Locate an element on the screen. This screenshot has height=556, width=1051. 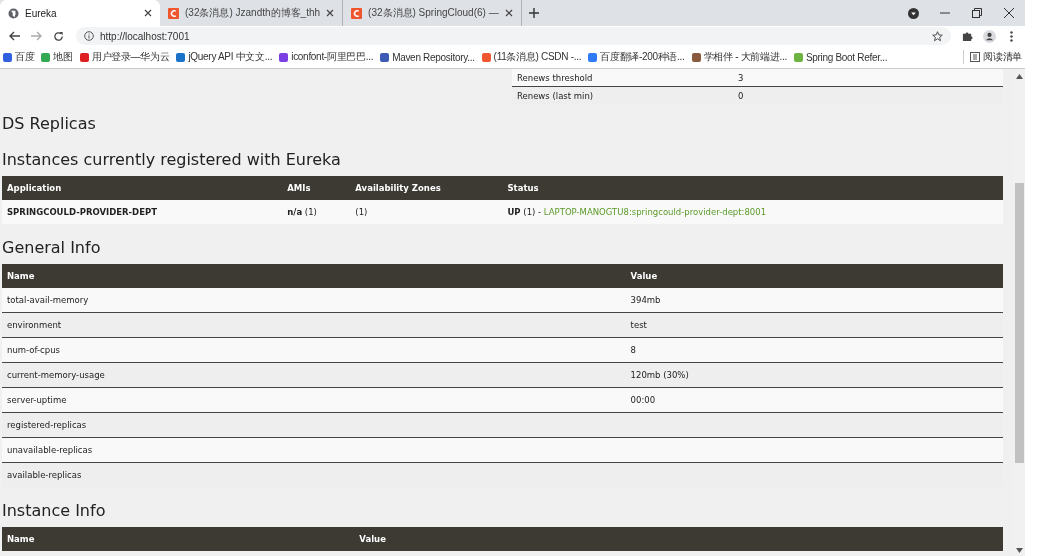
bookmark: 地图 is located at coordinates (57, 57).